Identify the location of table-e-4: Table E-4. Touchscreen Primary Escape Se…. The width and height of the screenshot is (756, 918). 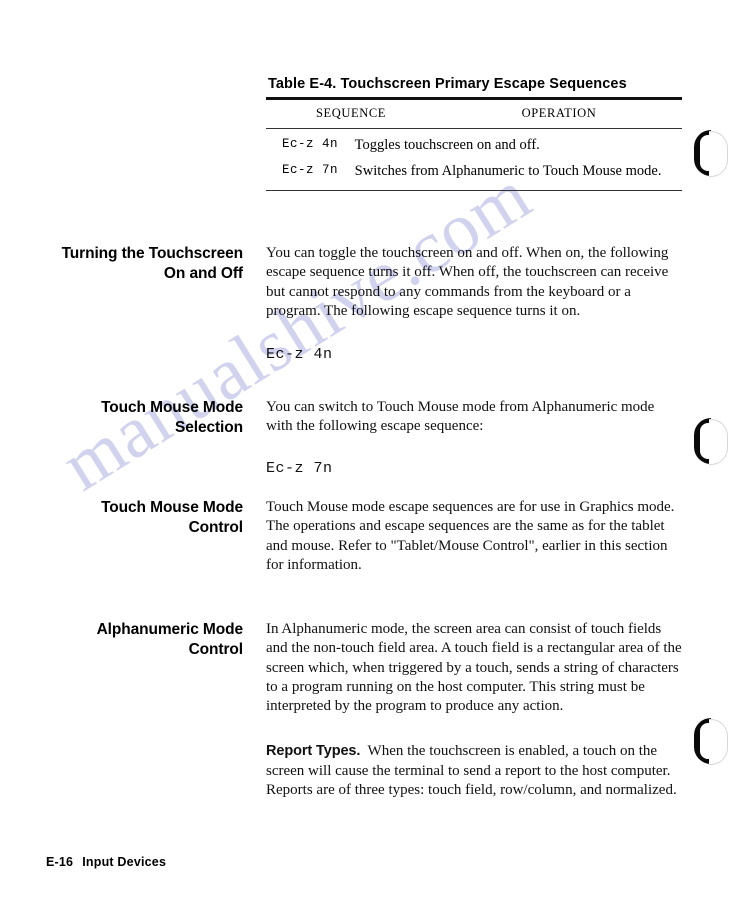
(474, 133).